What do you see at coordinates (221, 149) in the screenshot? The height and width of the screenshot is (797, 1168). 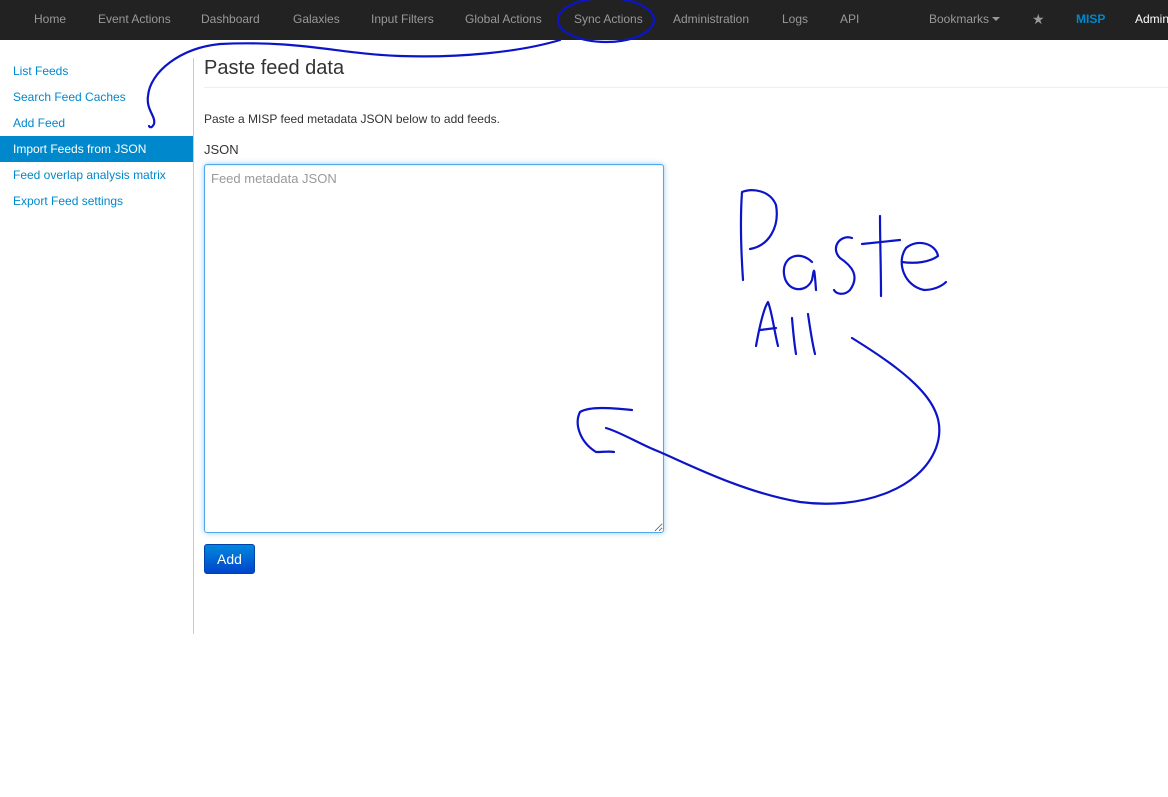 I see `json-label: JSON` at bounding box center [221, 149].